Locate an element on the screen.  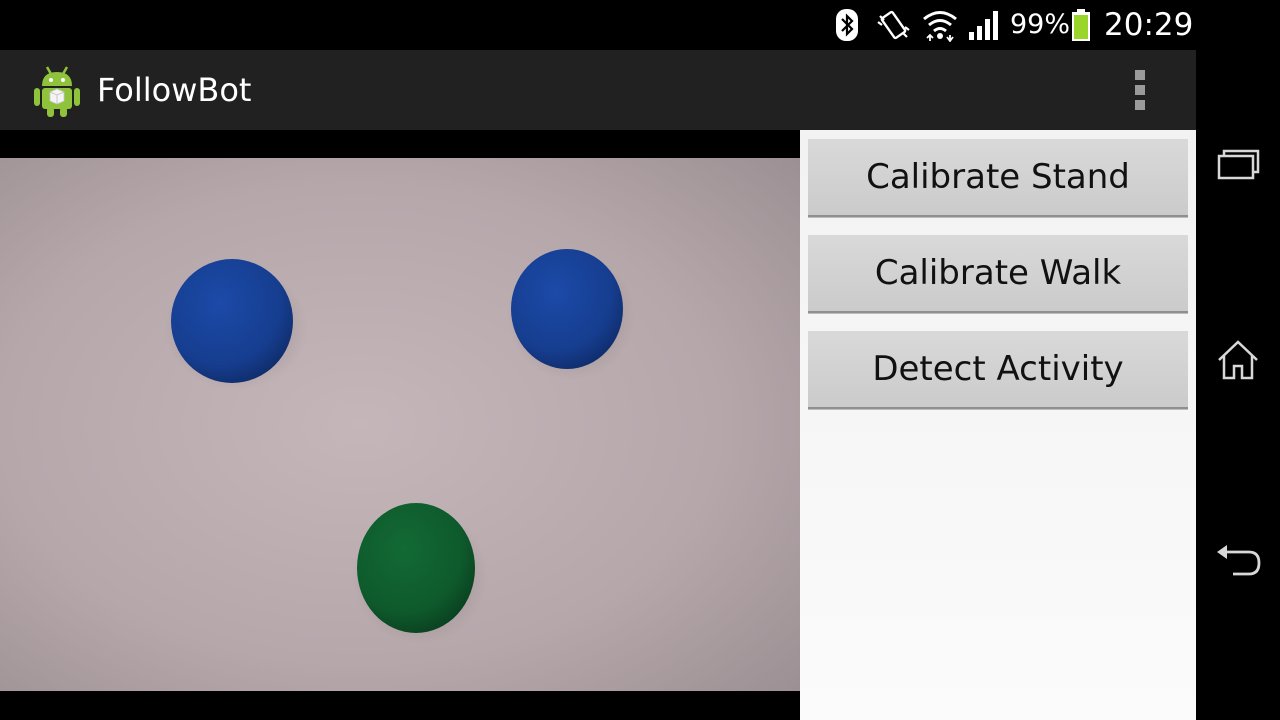
calibrate-walk-button: Calibrate Walk is located at coordinates (998, 274).